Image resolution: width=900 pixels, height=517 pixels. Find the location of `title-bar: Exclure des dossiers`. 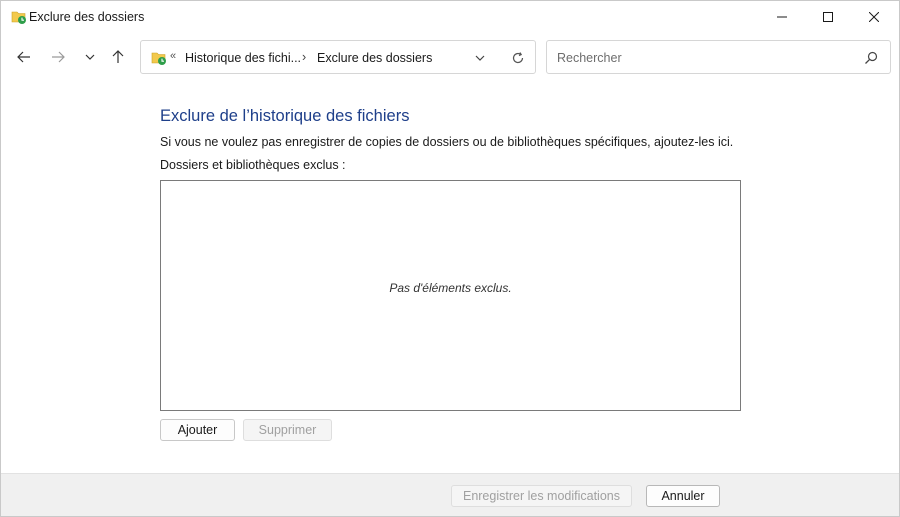

title-bar: Exclure des dossiers is located at coordinates (450, 17).